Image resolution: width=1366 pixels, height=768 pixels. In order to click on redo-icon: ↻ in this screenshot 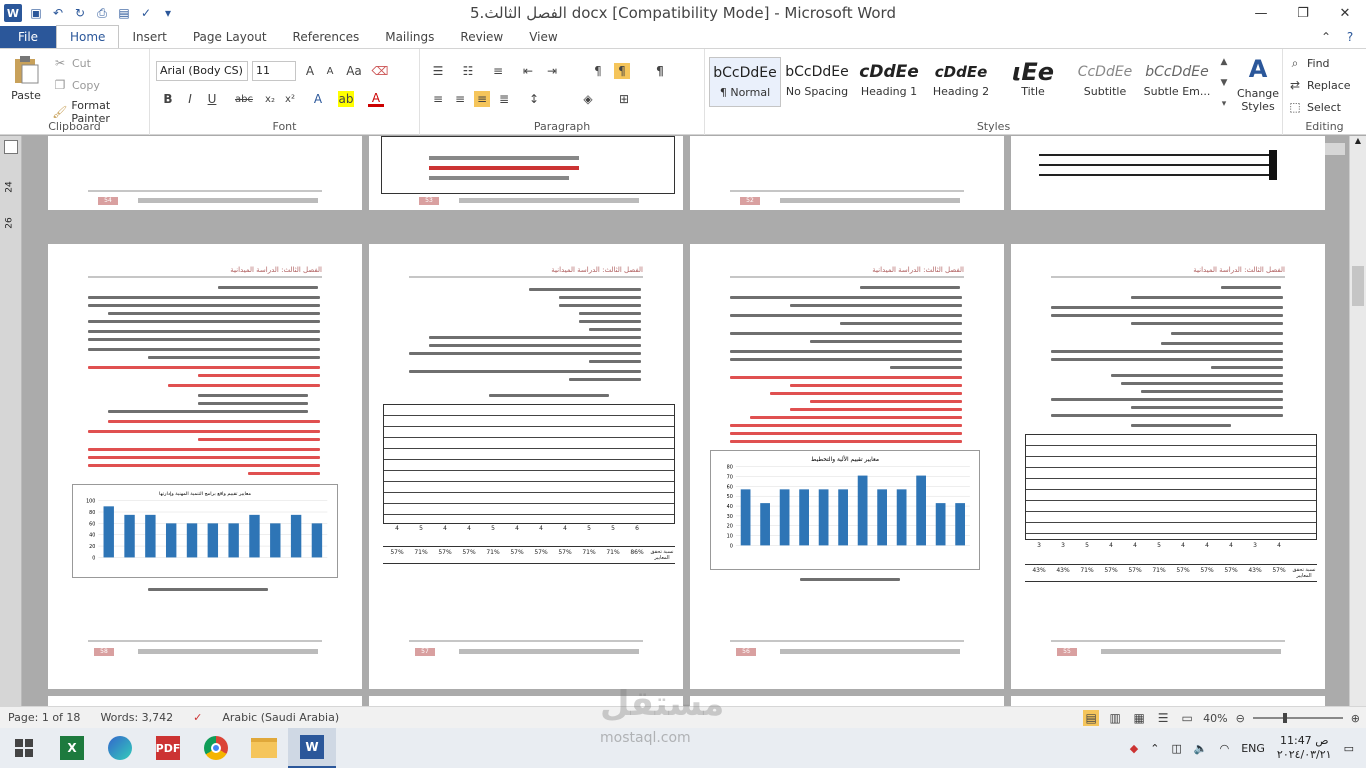, I will do `click(80, 13)`.